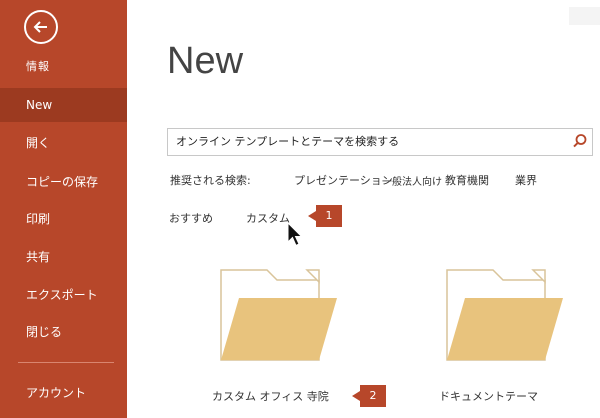  What do you see at coordinates (488, 396) in the screenshot?
I see `folder-label-document-themes: ドキュメントテーマ` at bounding box center [488, 396].